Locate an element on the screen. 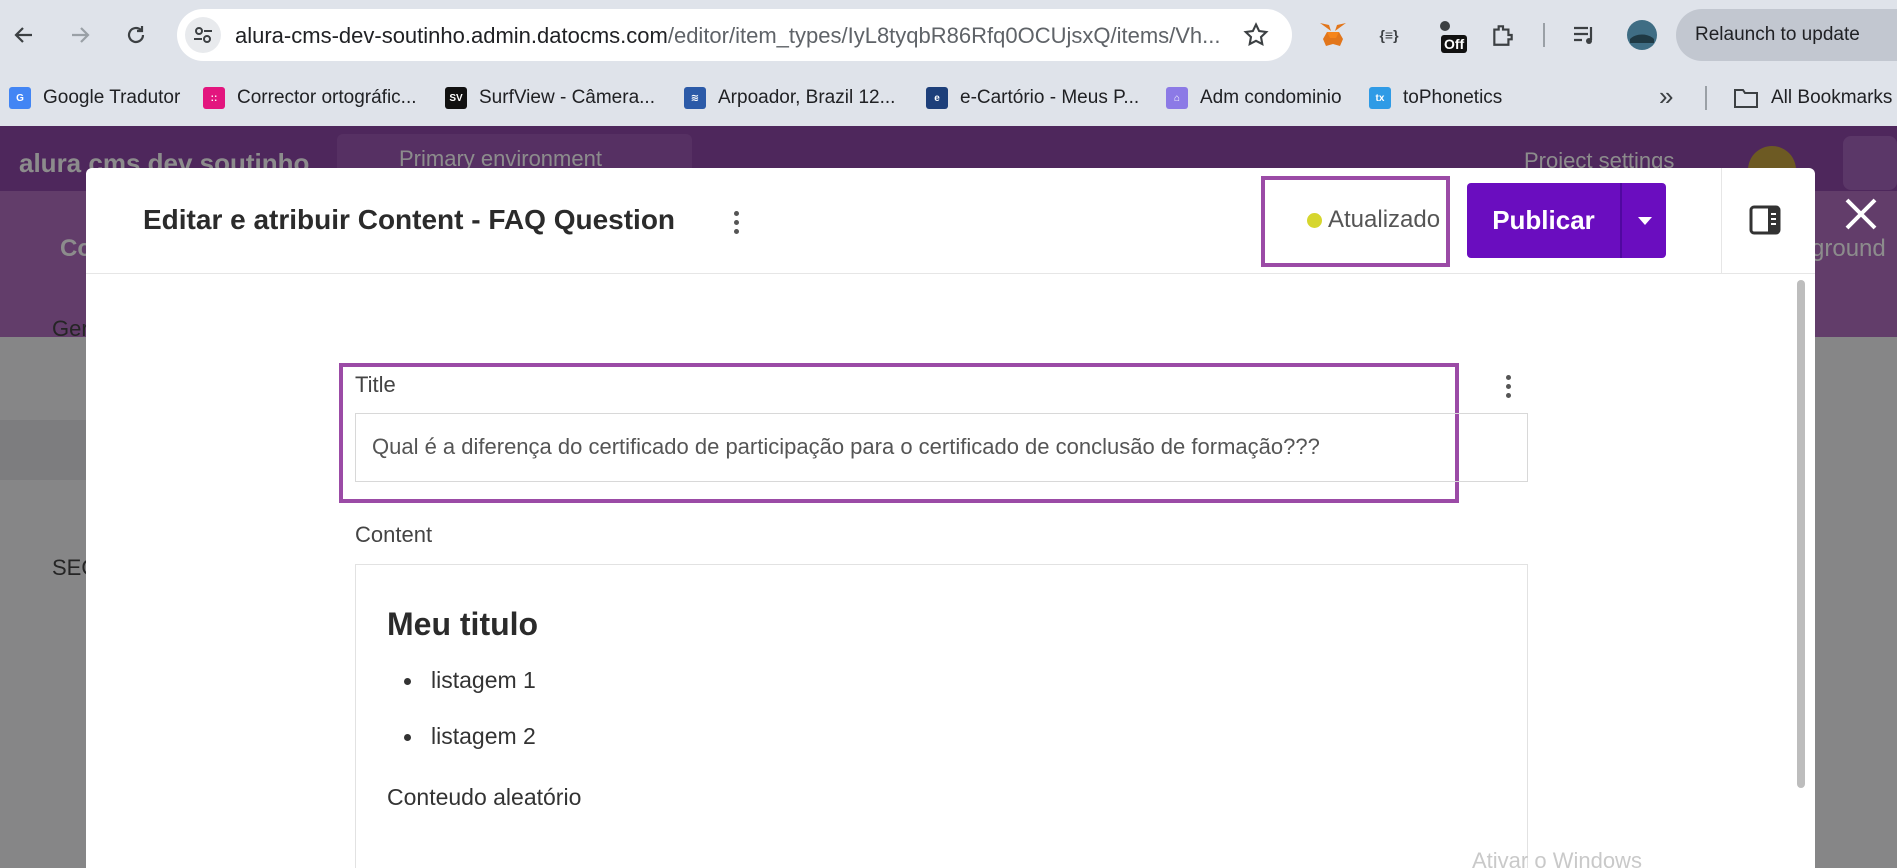 The height and width of the screenshot is (868, 1897). close-modal-button is located at coordinates (1861, 214).